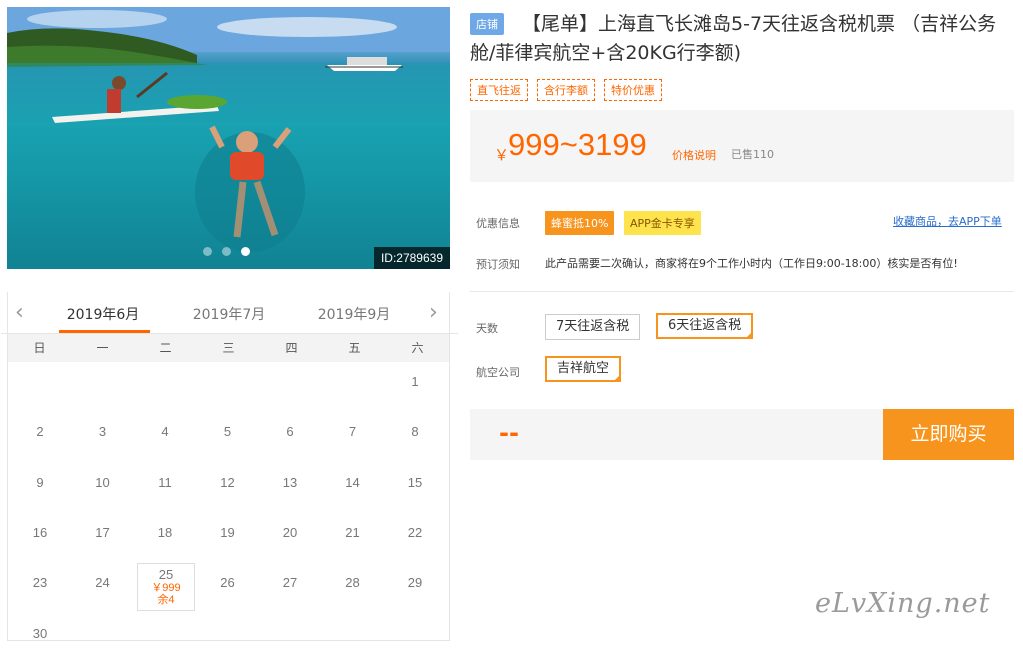 The image size is (1023, 664). I want to click on carousel-dot-active, so click(245, 251).